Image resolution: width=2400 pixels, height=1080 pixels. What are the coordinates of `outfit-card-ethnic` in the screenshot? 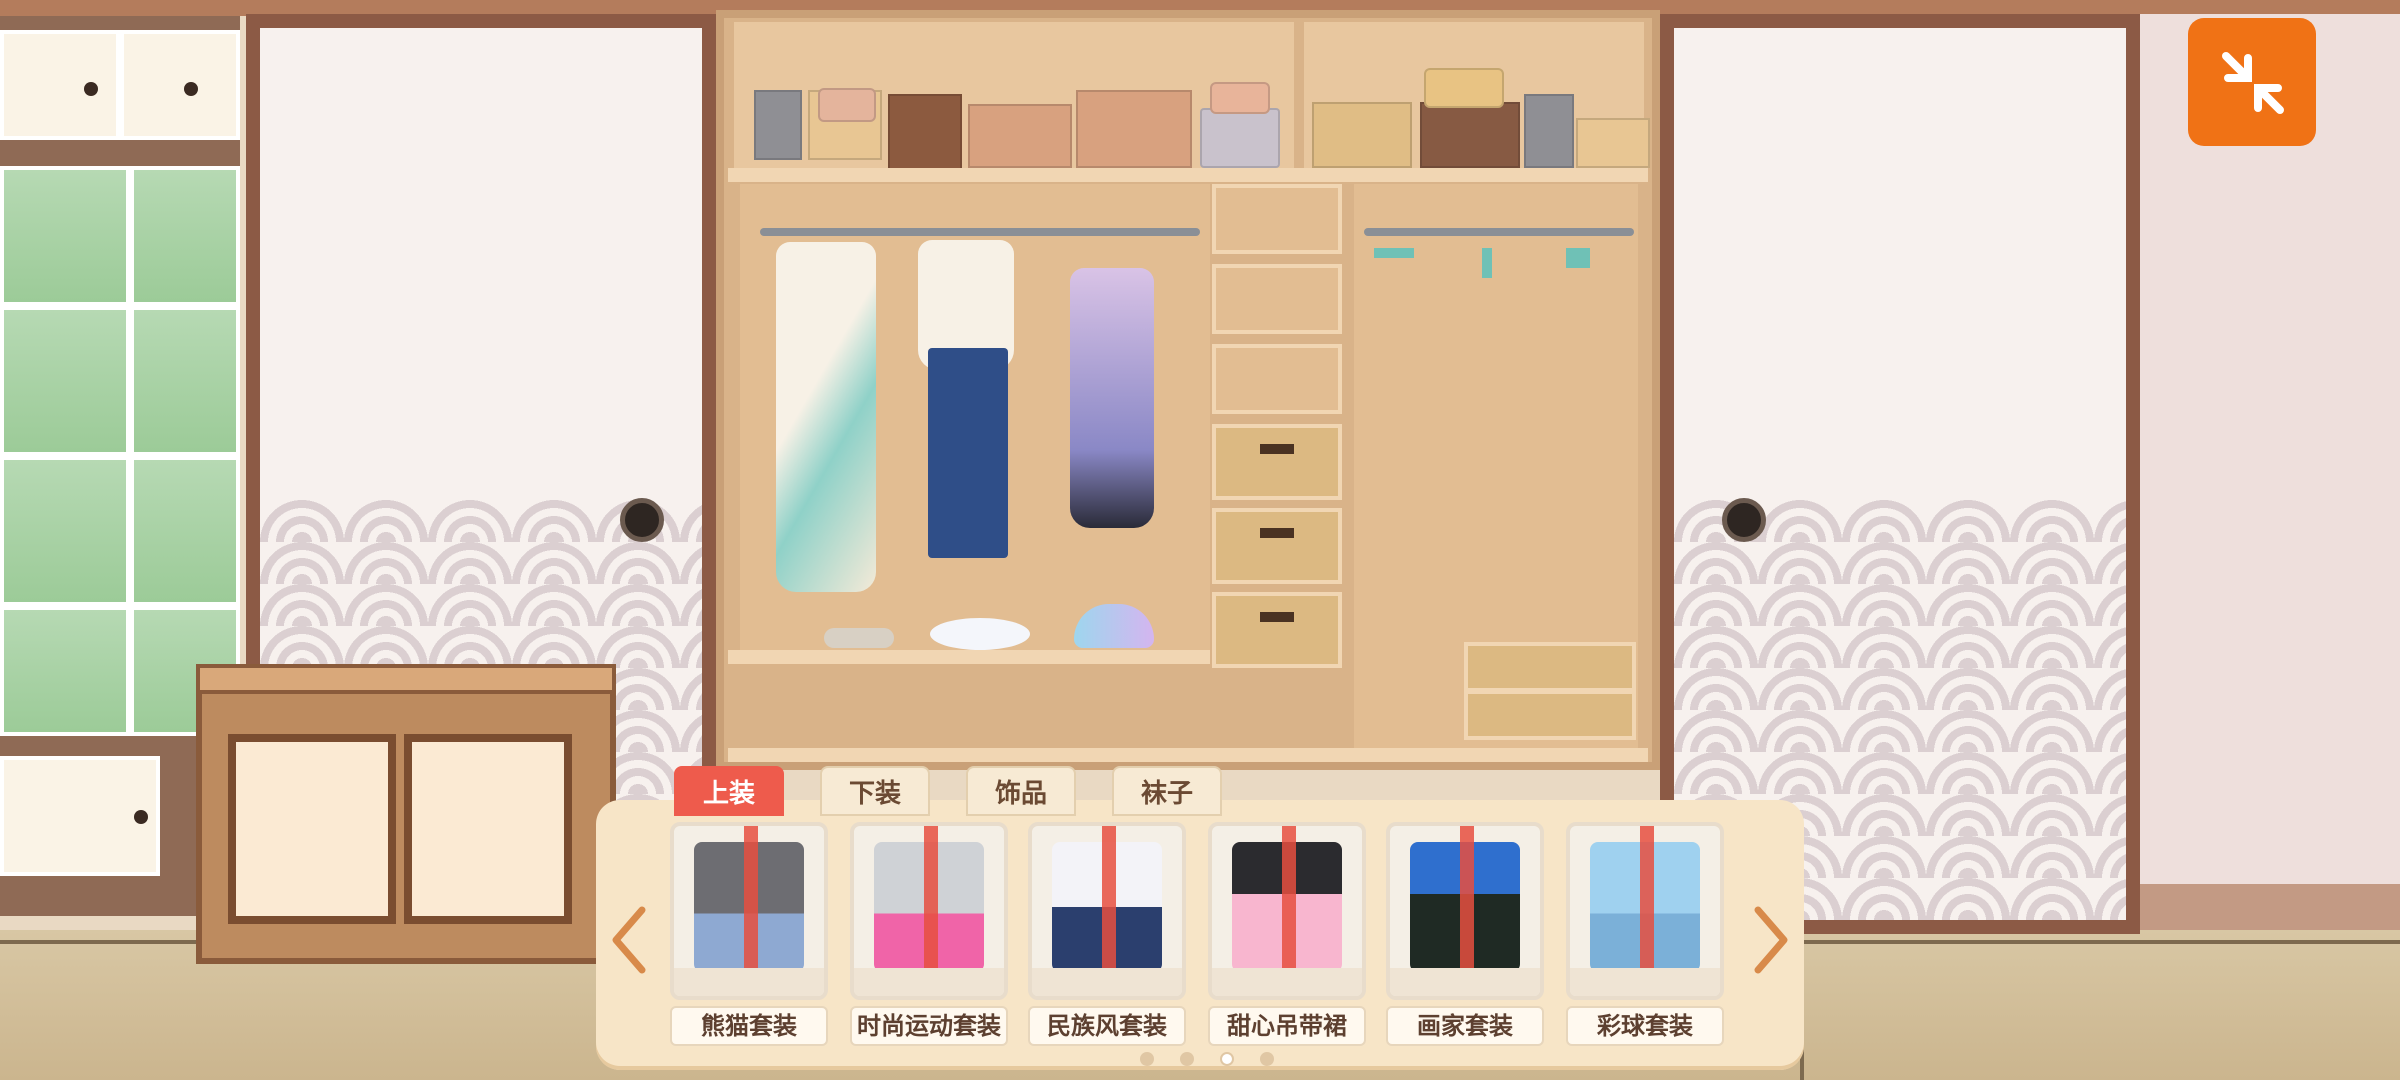 It's located at (1107, 911).